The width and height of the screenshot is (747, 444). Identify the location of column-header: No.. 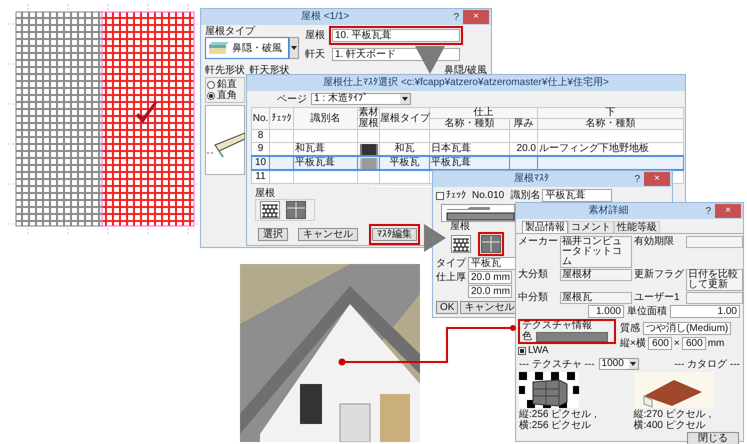
(261, 119).